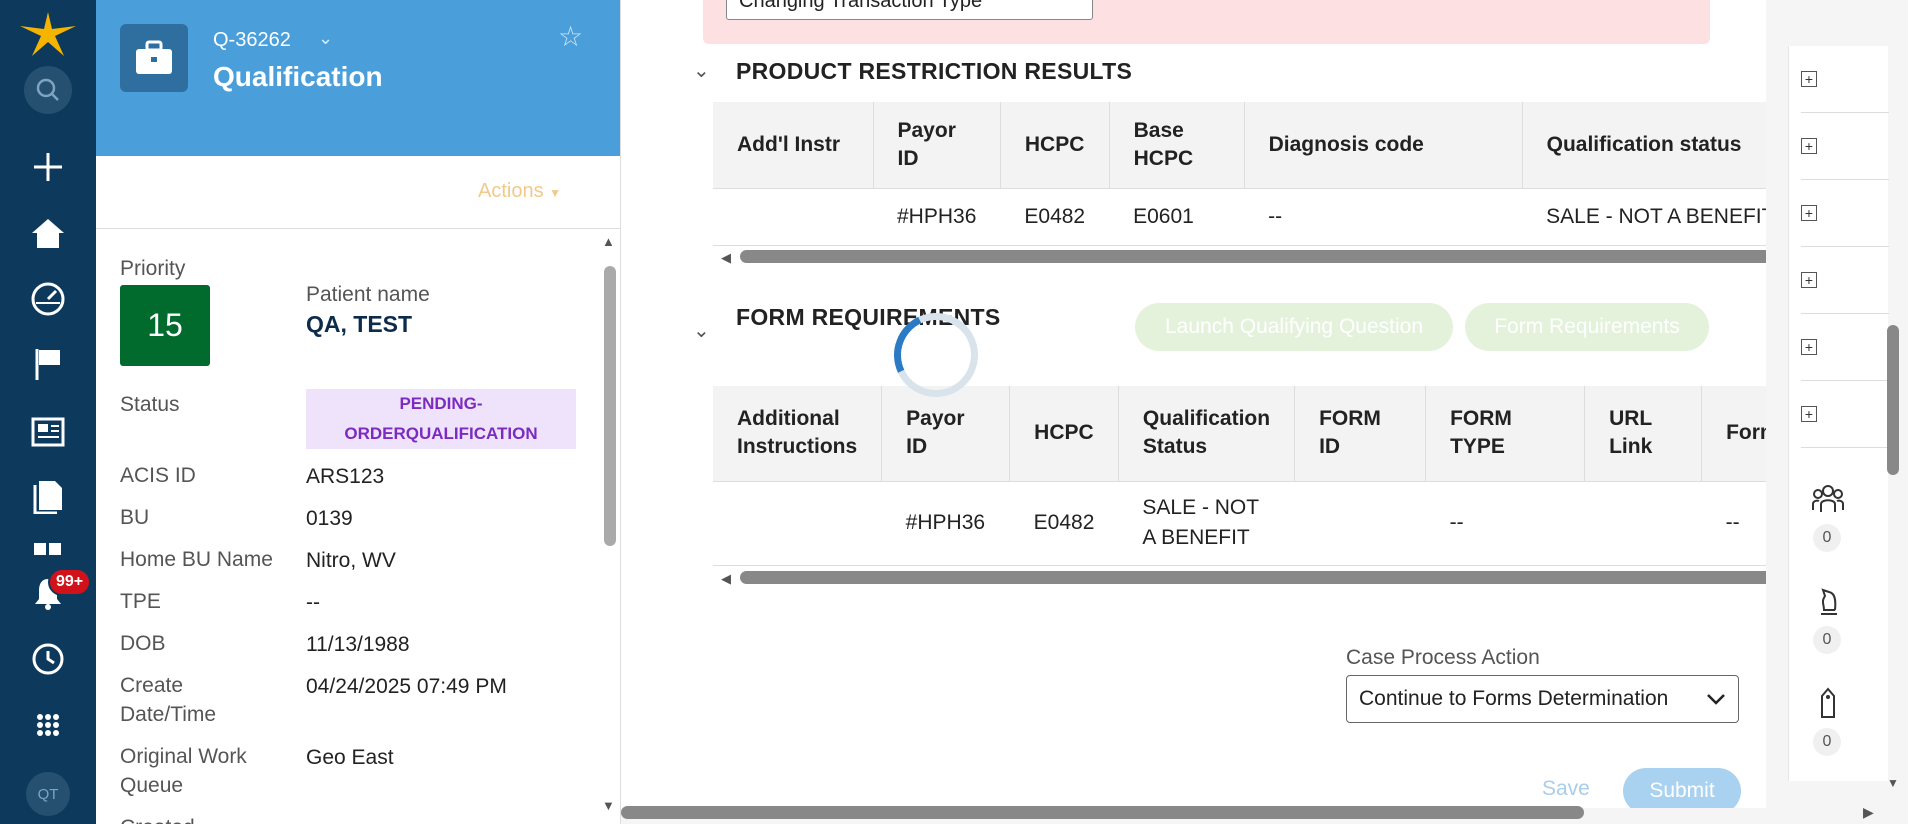 The image size is (1908, 824). Describe the element at coordinates (252, 40) in the screenshot. I see `case-id: Q-36262` at that location.